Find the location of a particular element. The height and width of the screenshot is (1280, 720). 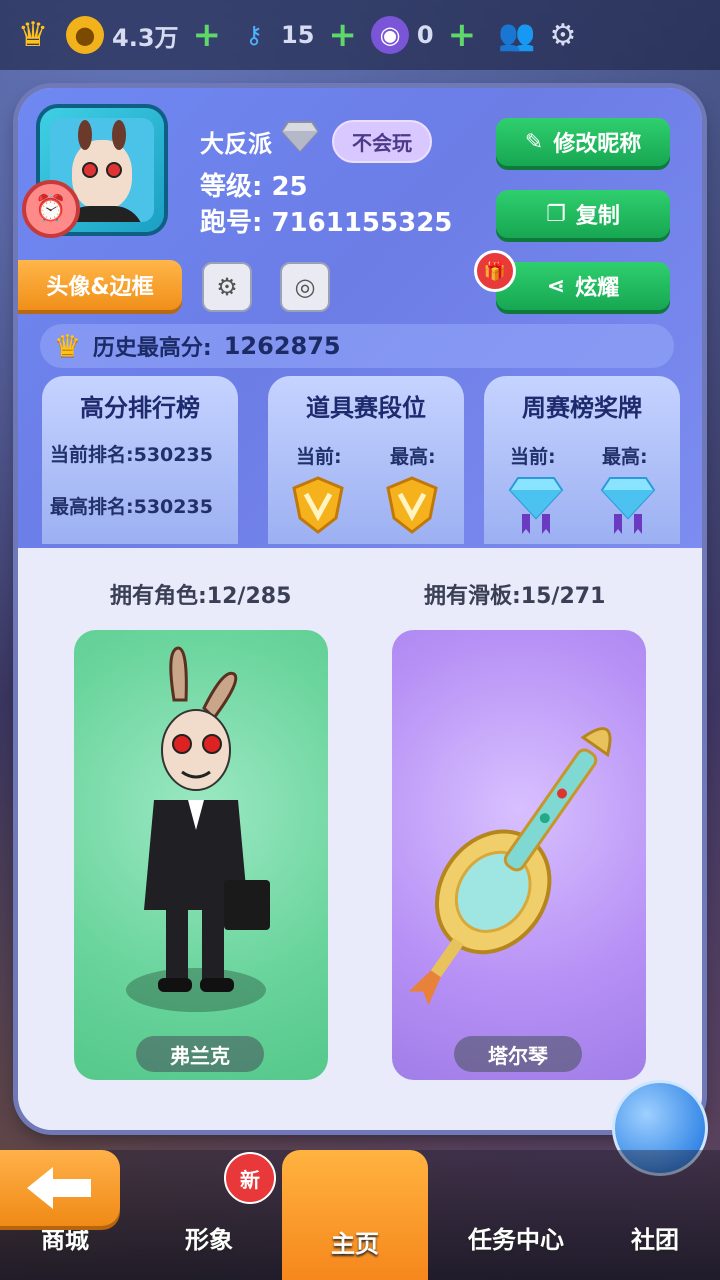

edit-name-button: ✎ 修改昵称 is located at coordinates (583, 142).